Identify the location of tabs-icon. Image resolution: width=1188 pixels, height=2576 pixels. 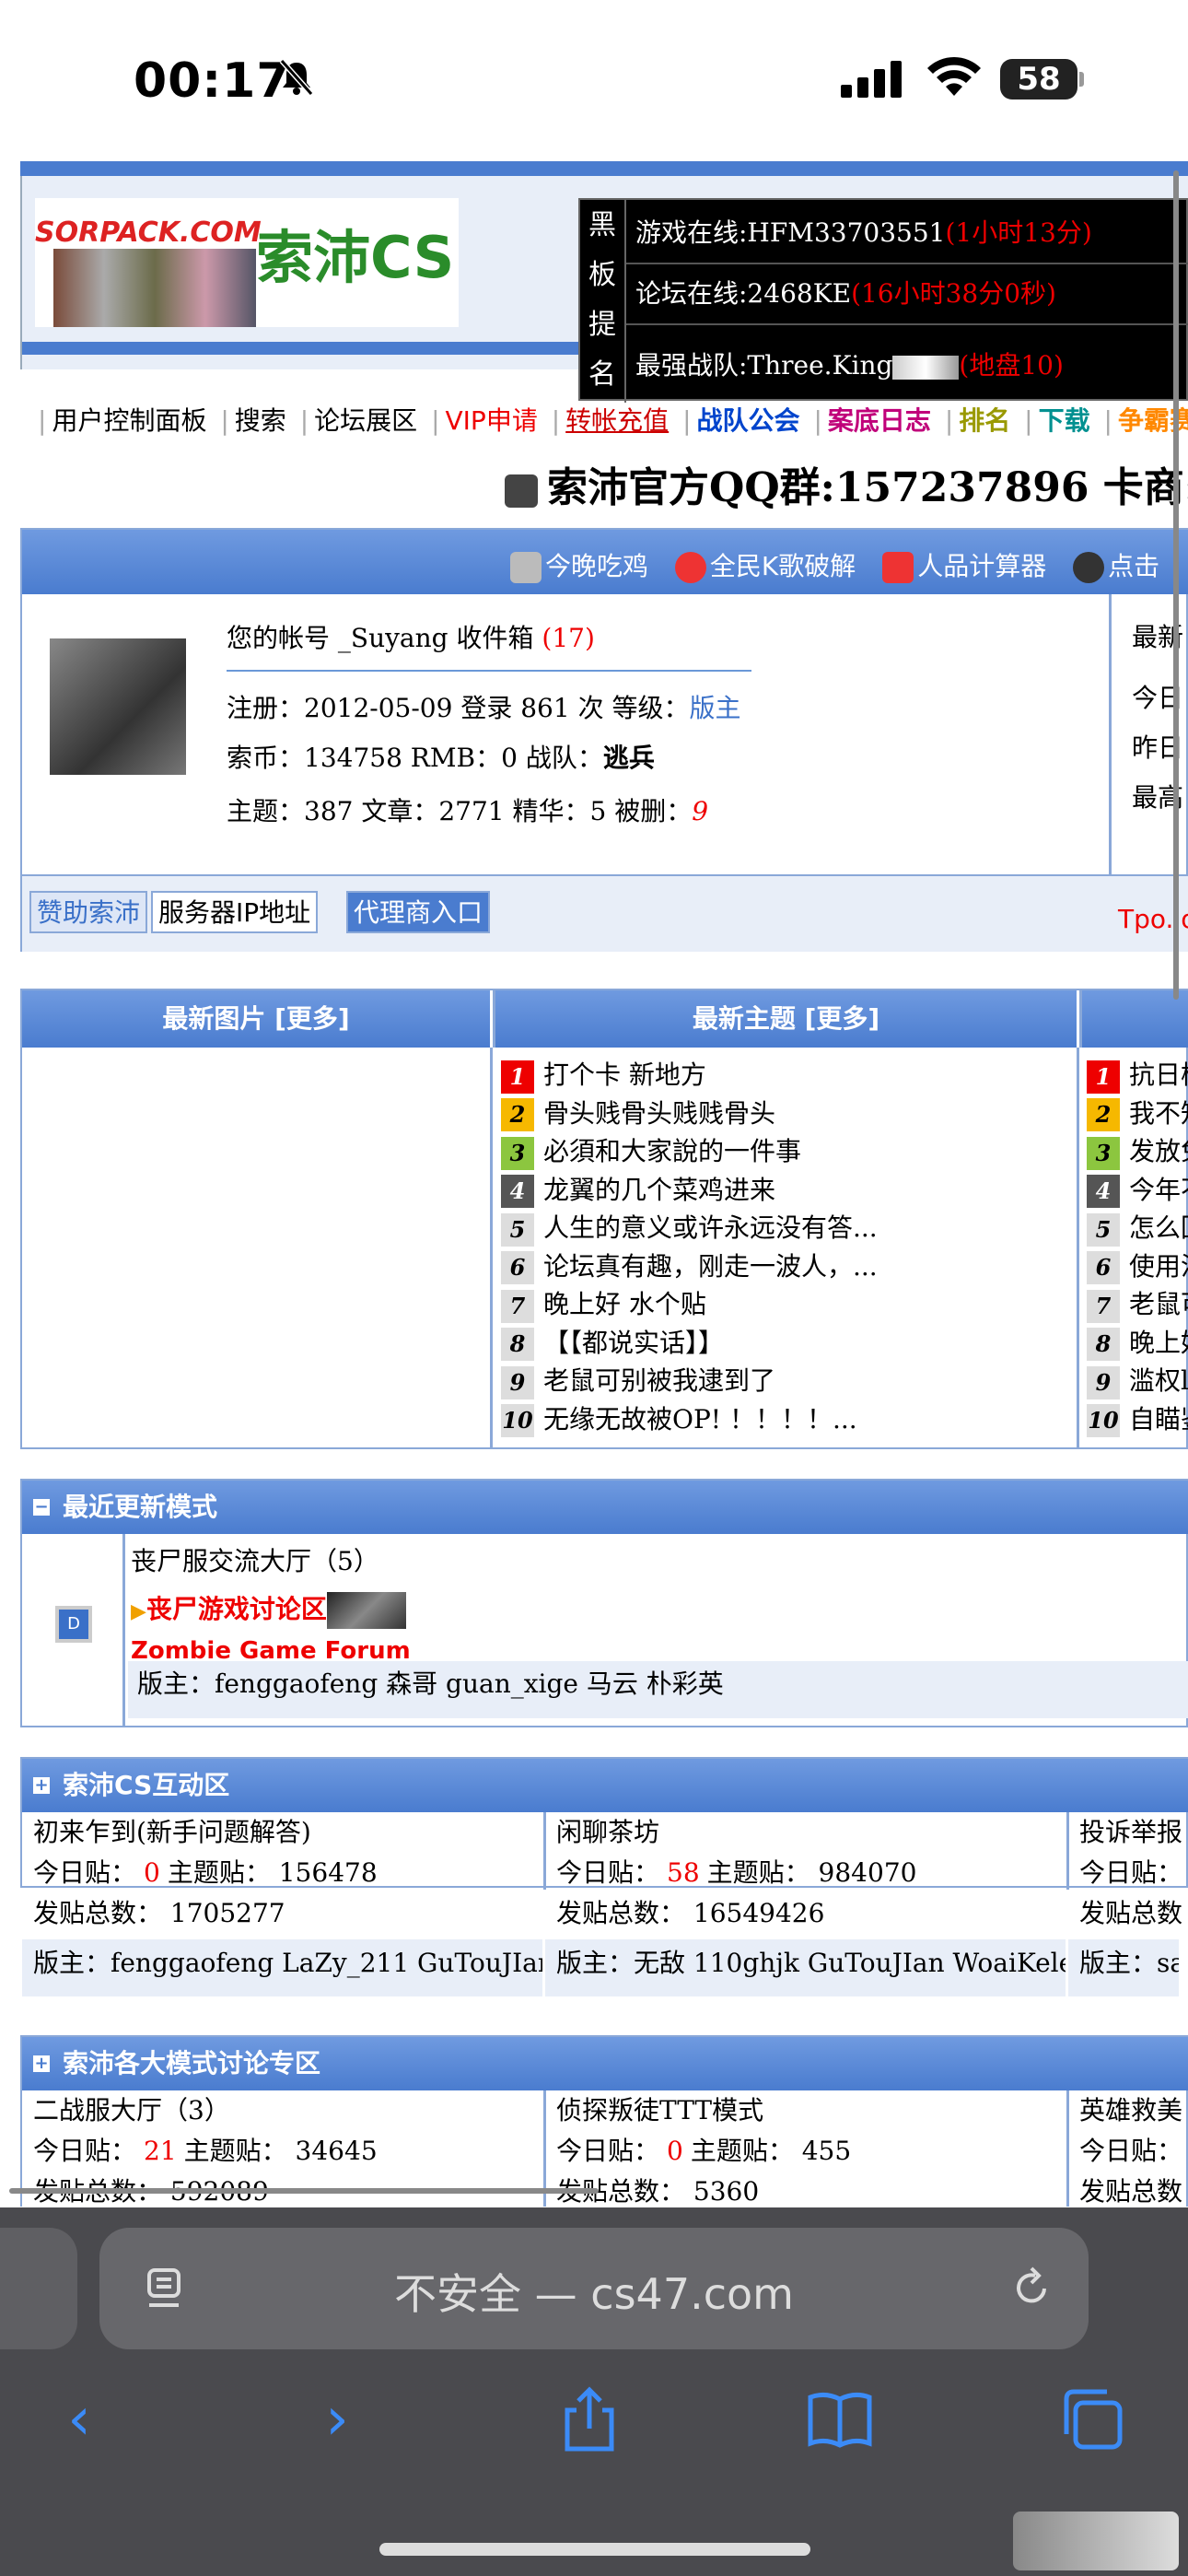
(1092, 2419).